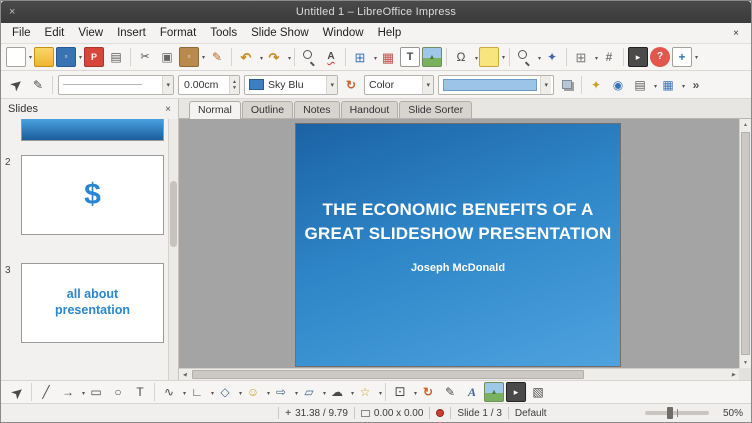  What do you see at coordinates (343, 33) in the screenshot?
I see `menu-window: Window` at bounding box center [343, 33].